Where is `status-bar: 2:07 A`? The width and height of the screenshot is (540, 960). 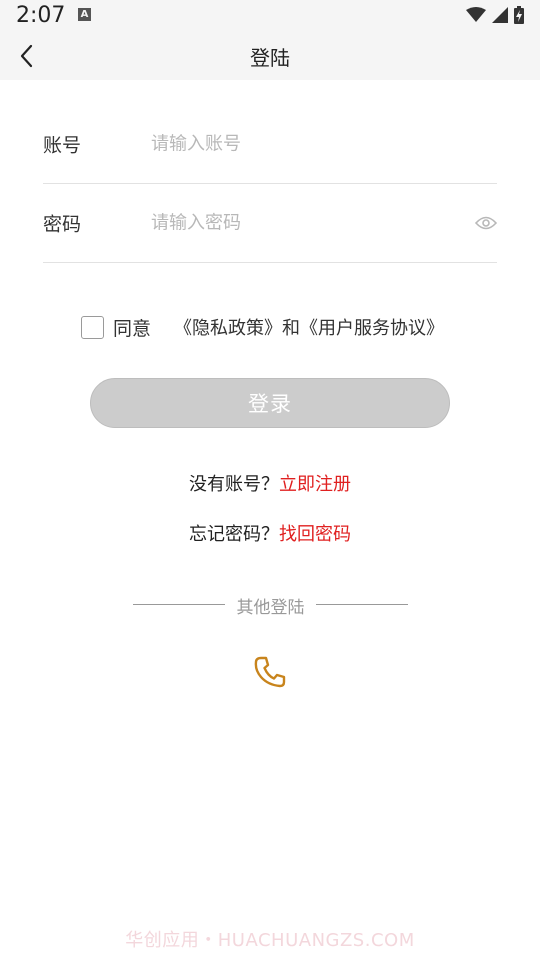
status-bar: 2:07 A is located at coordinates (270, 16).